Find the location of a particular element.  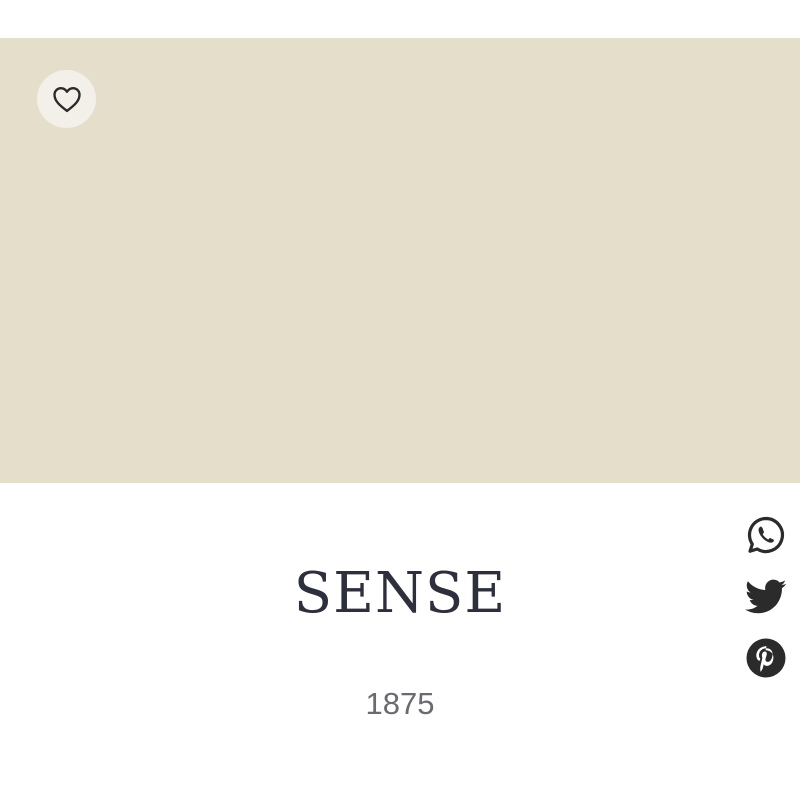

share-pinterest-button is located at coordinates (766, 658).